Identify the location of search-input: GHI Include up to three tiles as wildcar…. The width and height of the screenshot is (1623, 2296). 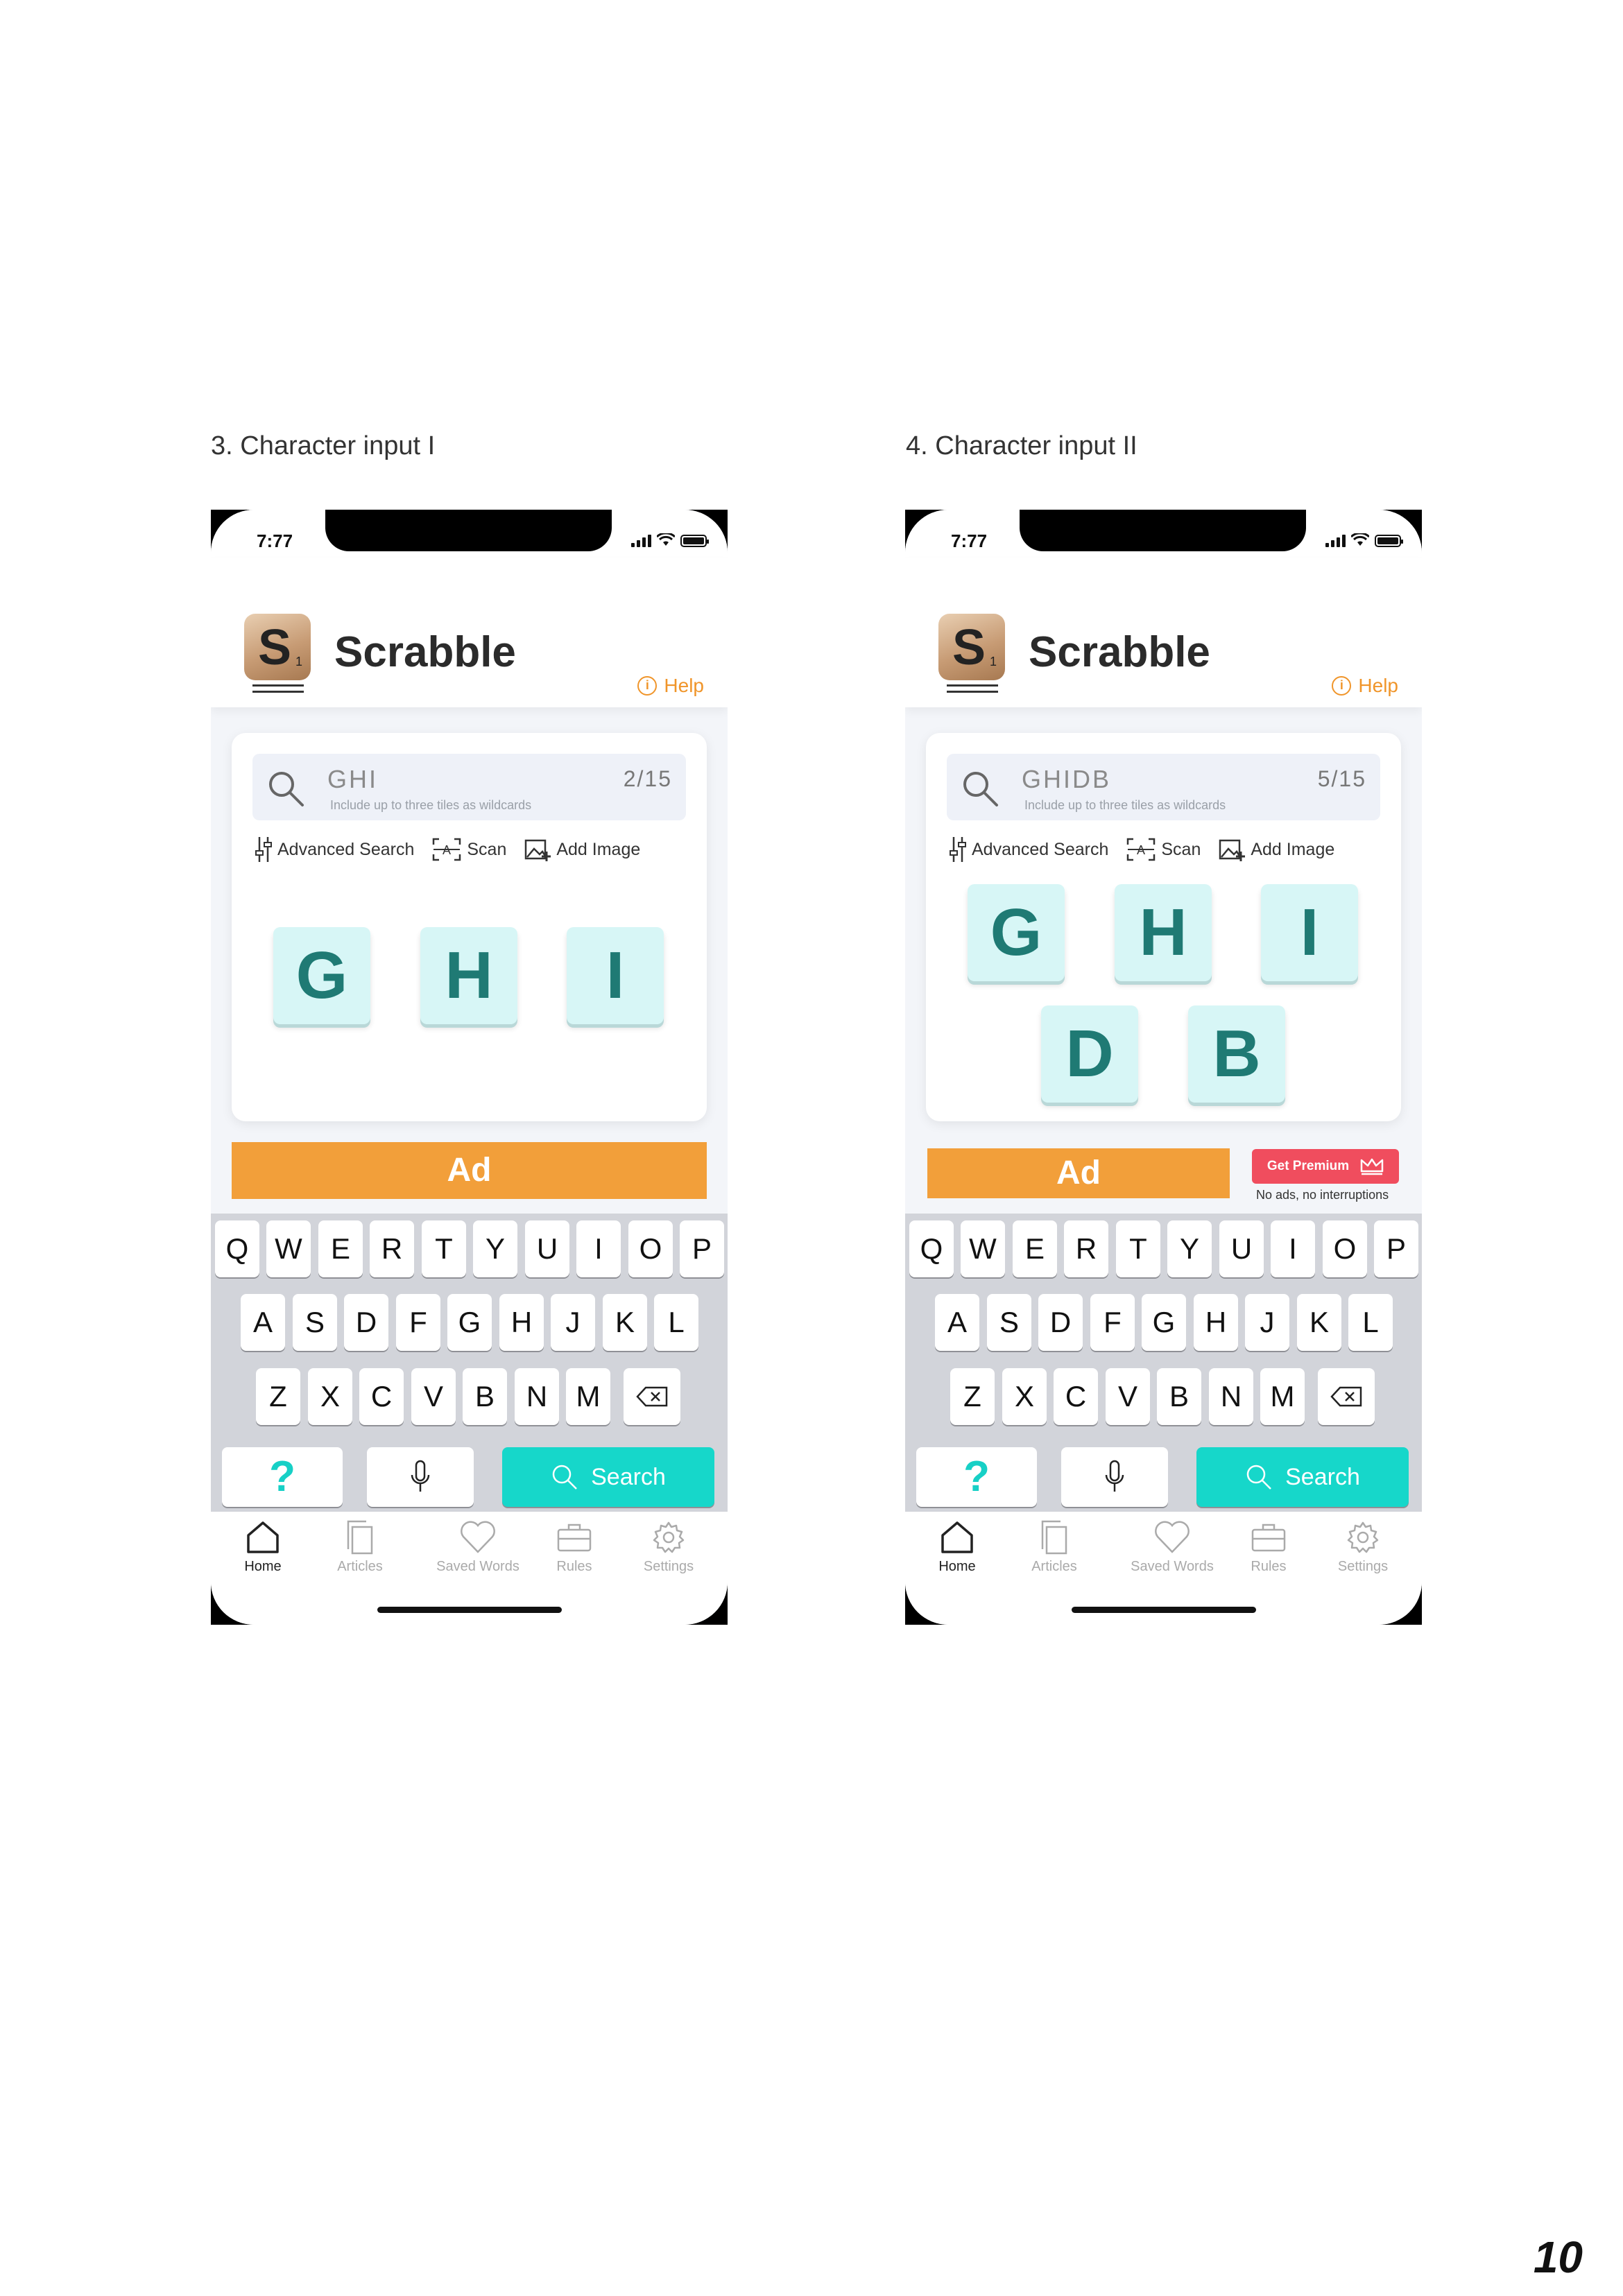
(469, 787).